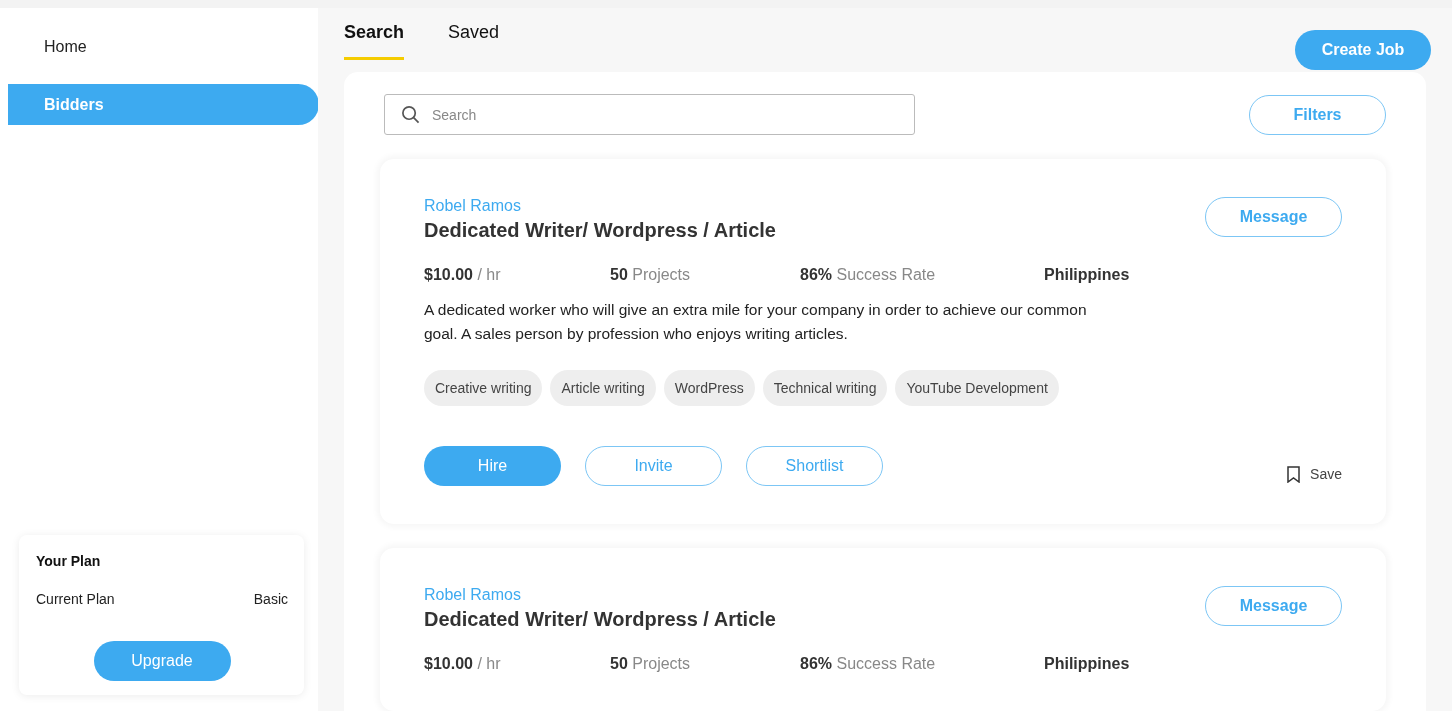  What do you see at coordinates (603, 388) in the screenshot?
I see `skill-tag: Article writing` at bounding box center [603, 388].